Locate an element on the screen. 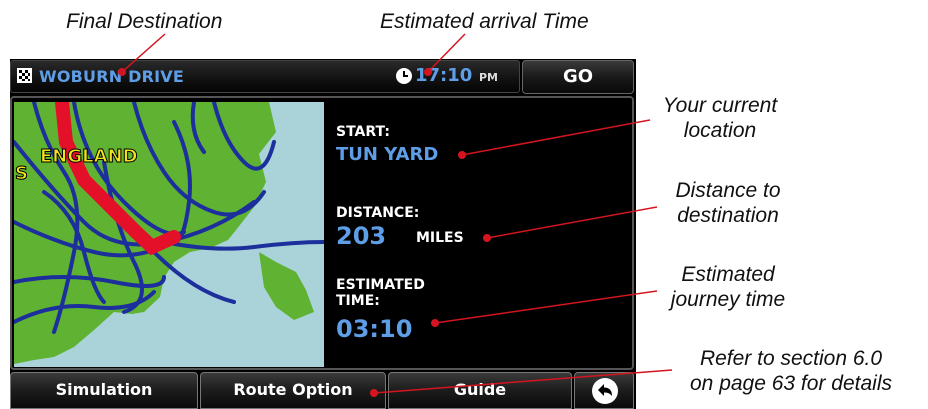 The width and height of the screenshot is (928, 409). start-label: START: is located at coordinates (363, 132).